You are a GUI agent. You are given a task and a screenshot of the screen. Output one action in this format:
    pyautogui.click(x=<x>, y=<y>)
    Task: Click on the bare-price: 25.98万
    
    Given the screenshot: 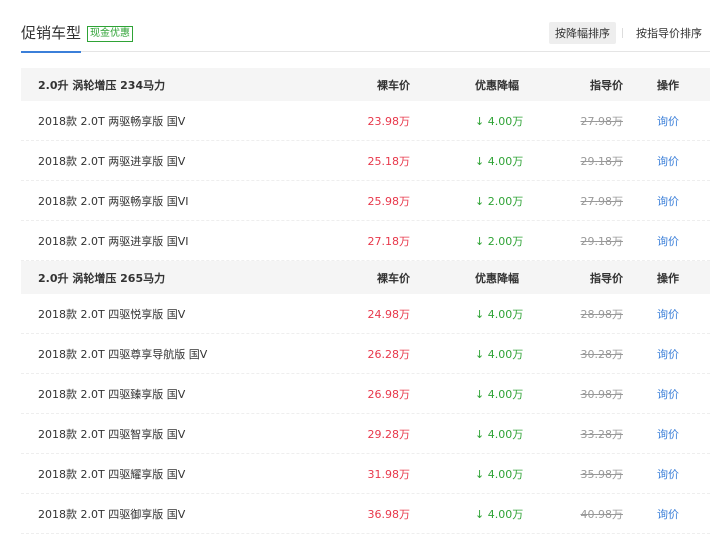 What is the action you would take?
    pyautogui.click(x=389, y=201)
    